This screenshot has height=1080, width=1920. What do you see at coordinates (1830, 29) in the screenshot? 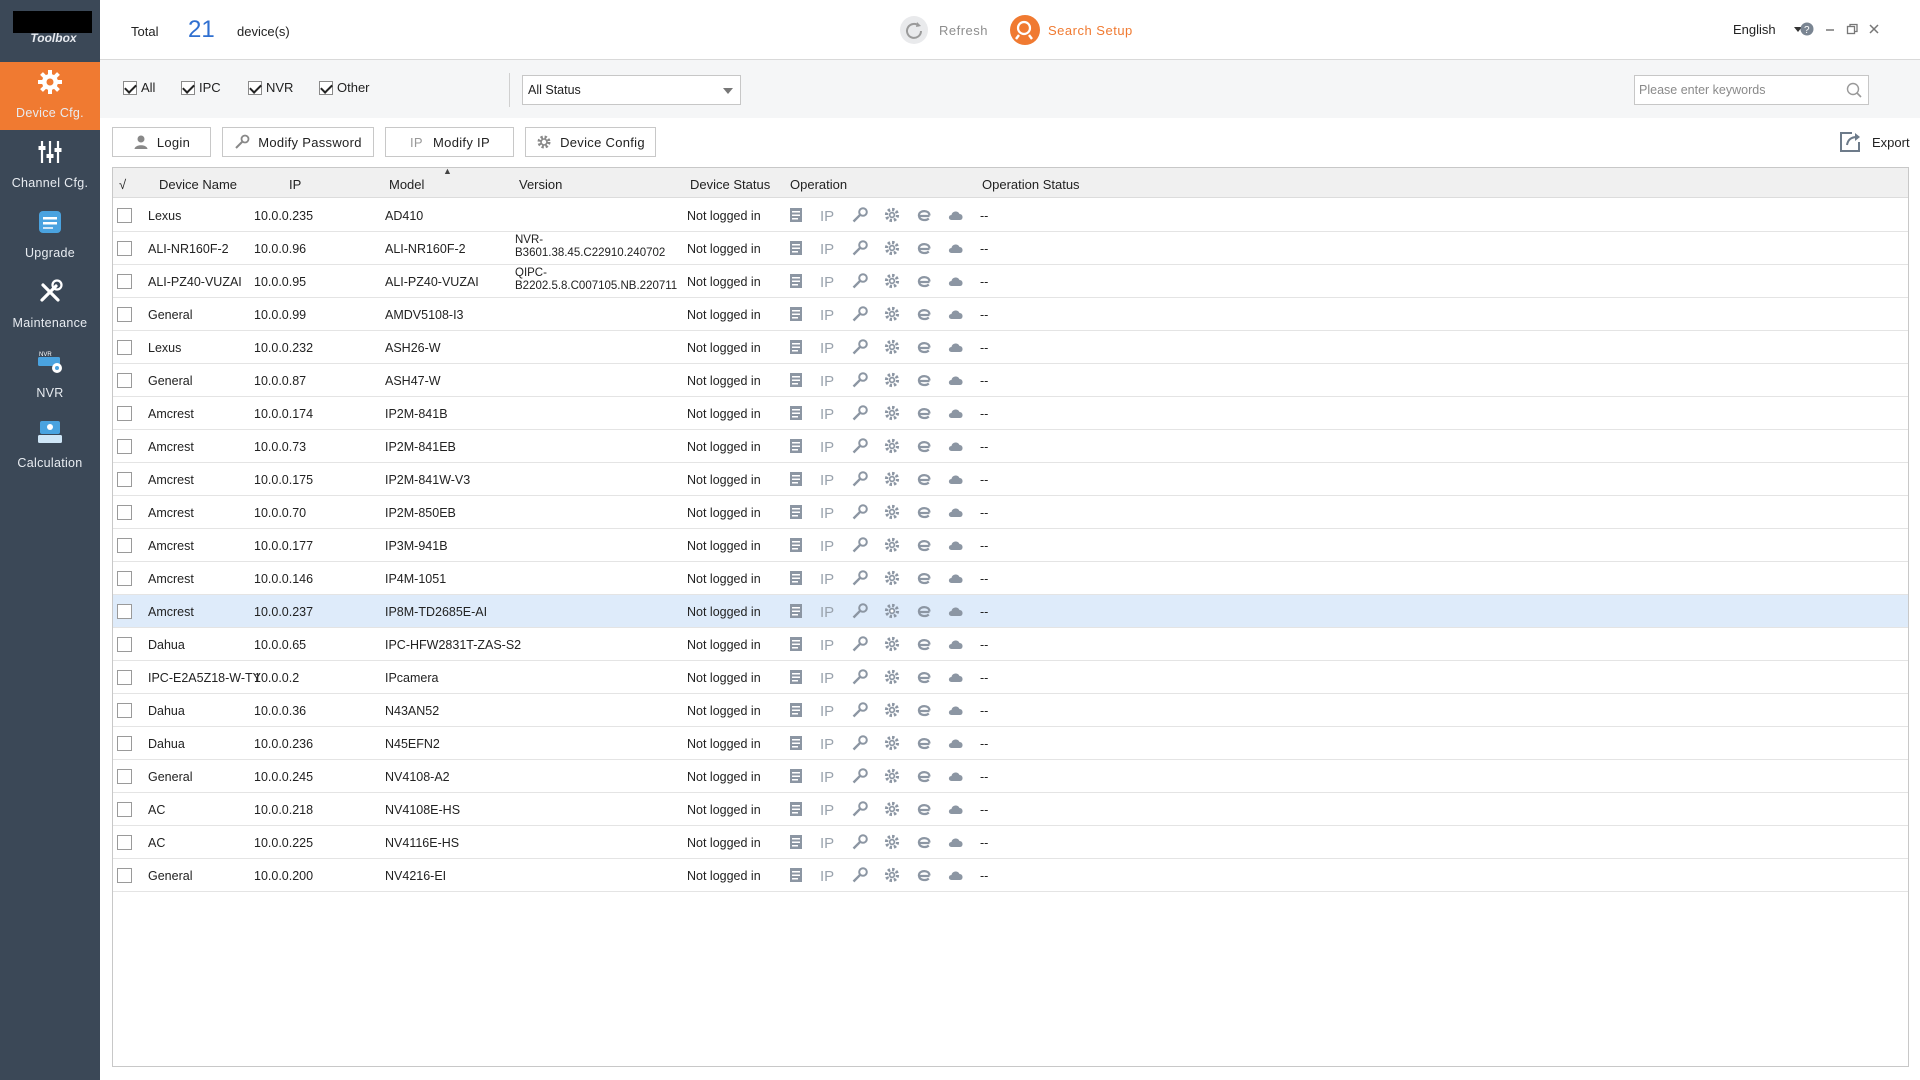
I see `minimize-icon` at bounding box center [1830, 29].